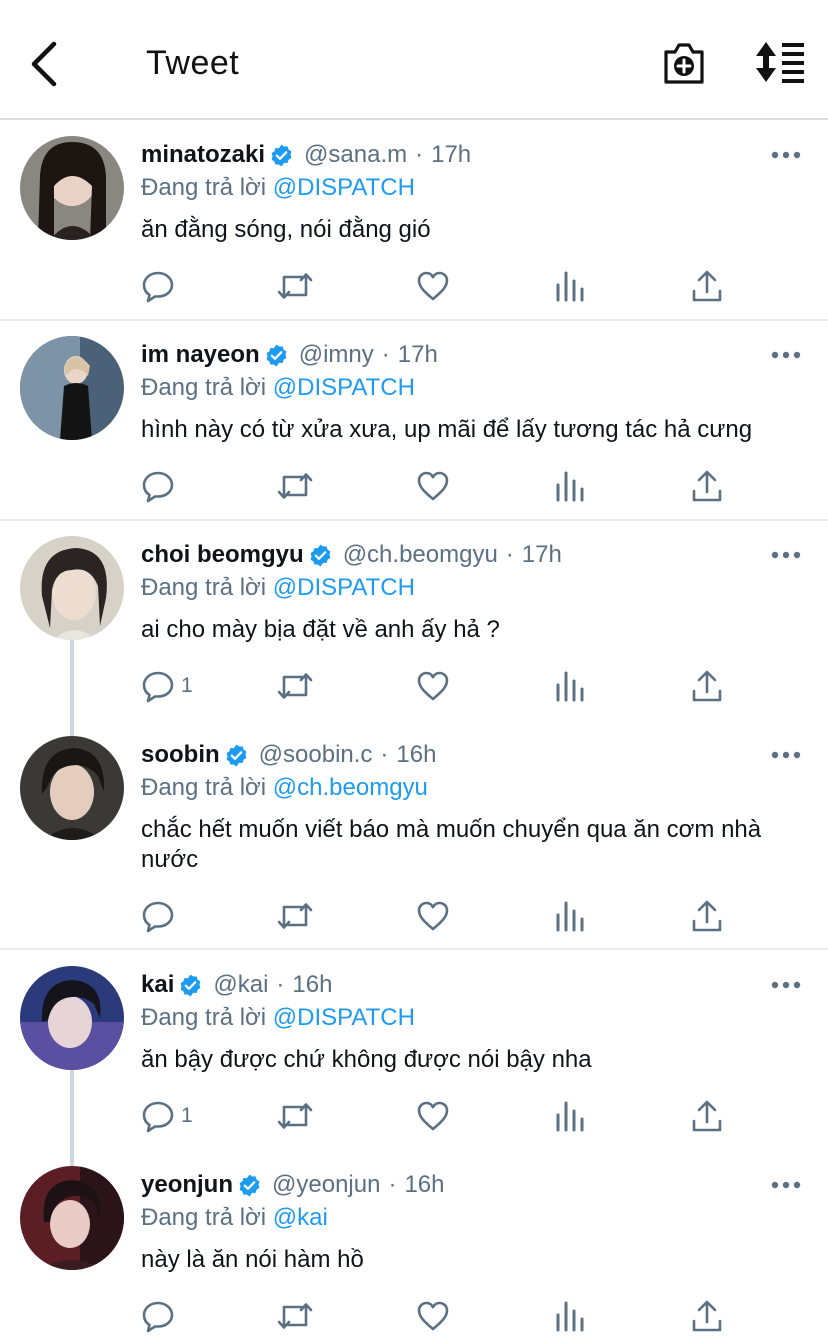 This screenshot has width=828, height=1343. Describe the element at coordinates (780, 62) in the screenshot. I see `sort-button` at that location.